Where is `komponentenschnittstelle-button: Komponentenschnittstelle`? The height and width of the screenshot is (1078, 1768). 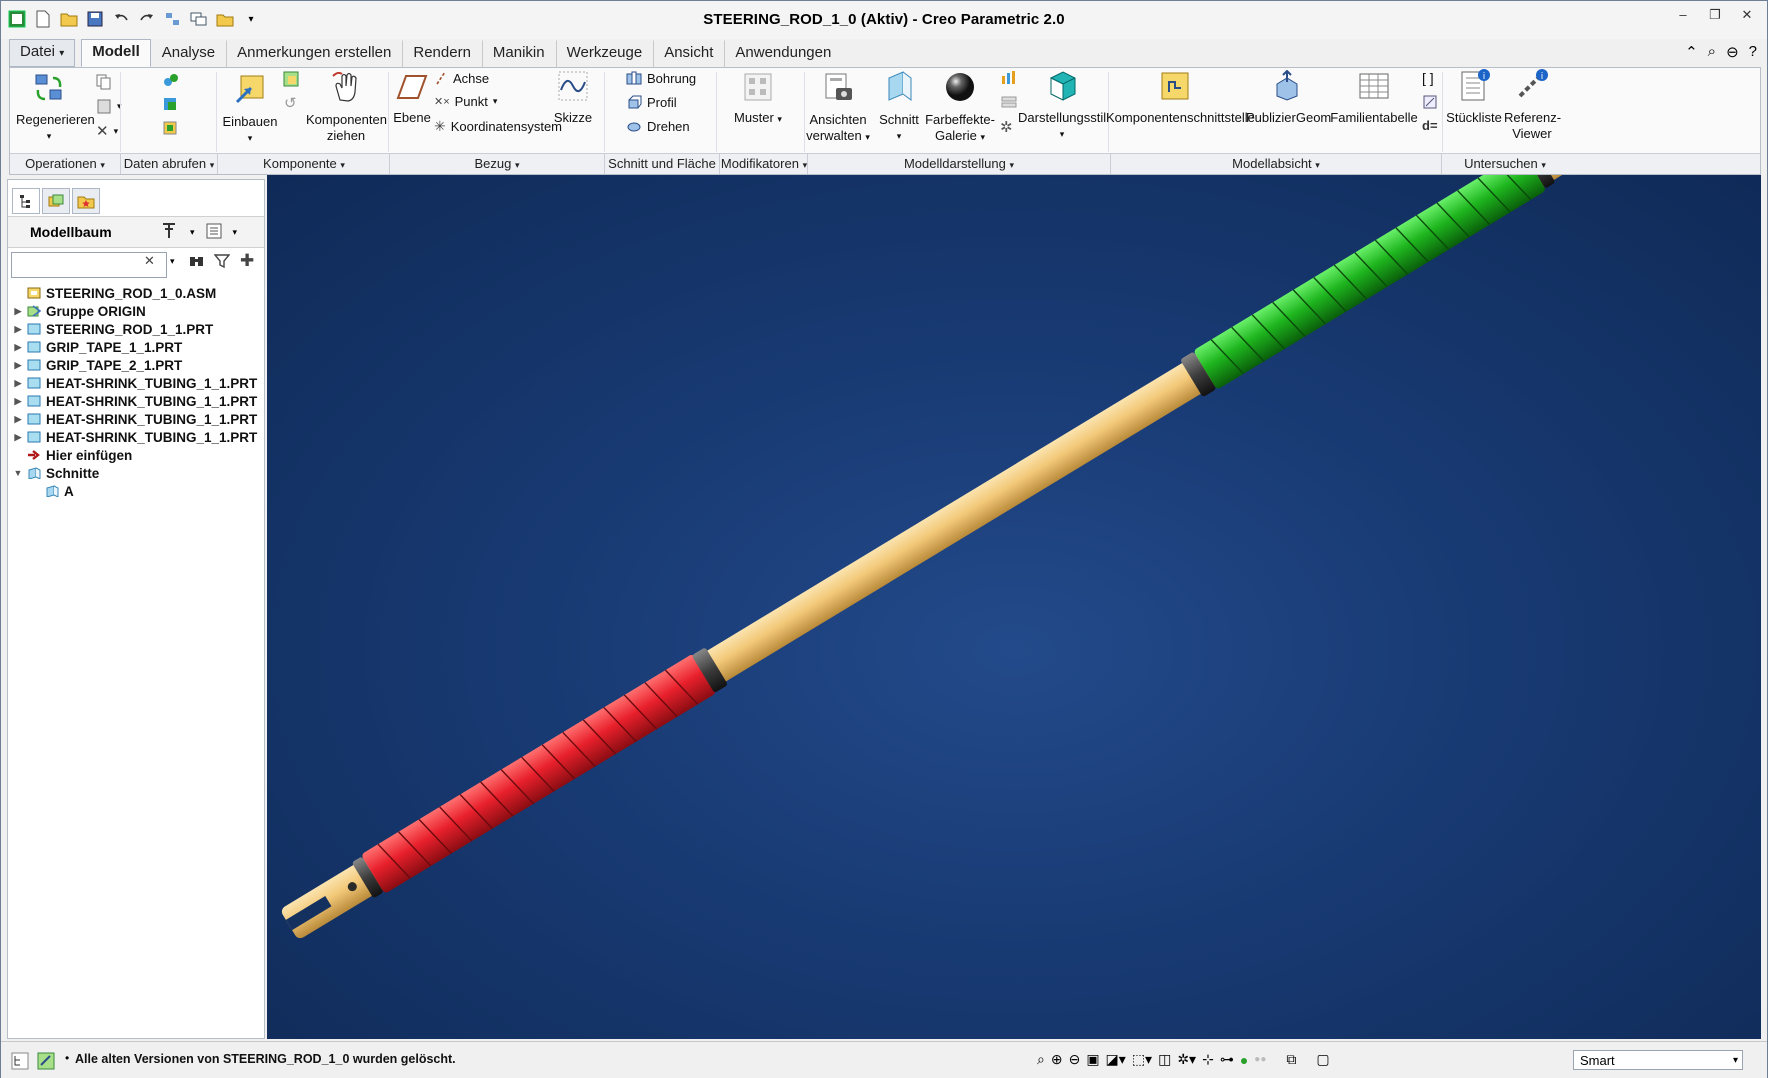 komponentenschnittstelle-button: Komponentenschnittstelle is located at coordinates (1180, 98).